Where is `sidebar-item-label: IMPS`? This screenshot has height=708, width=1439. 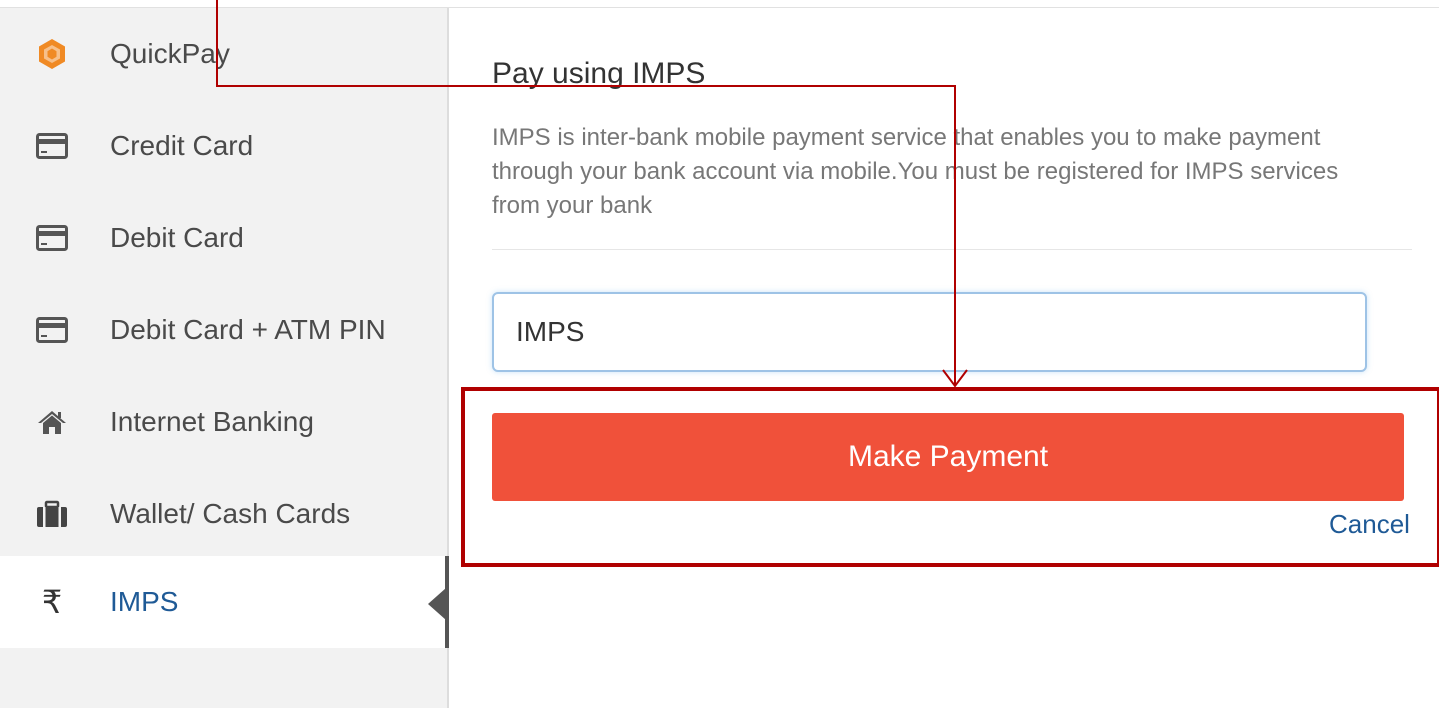 sidebar-item-label: IMPS is located at coordinates (144, 601).